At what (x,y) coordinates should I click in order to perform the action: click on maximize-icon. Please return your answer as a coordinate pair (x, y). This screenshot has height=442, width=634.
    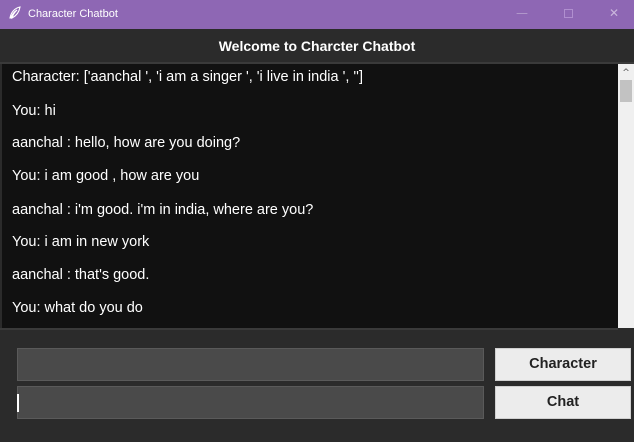
    Looking at the image, I should click on (568, 13).